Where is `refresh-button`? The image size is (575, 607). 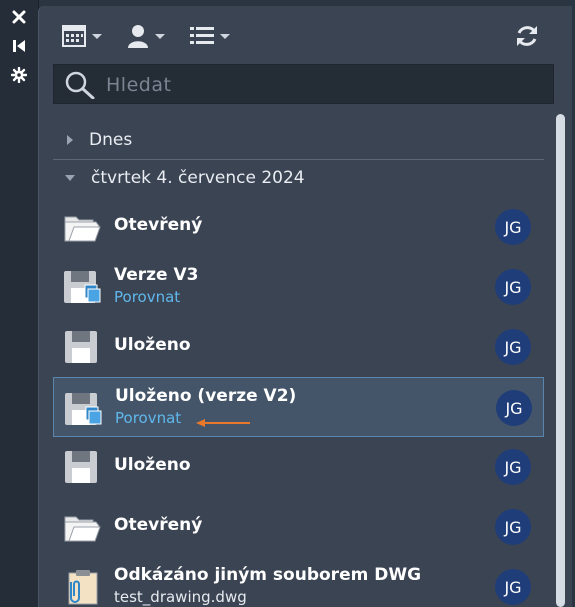
refresh-button is located at coordinates (527, 36).